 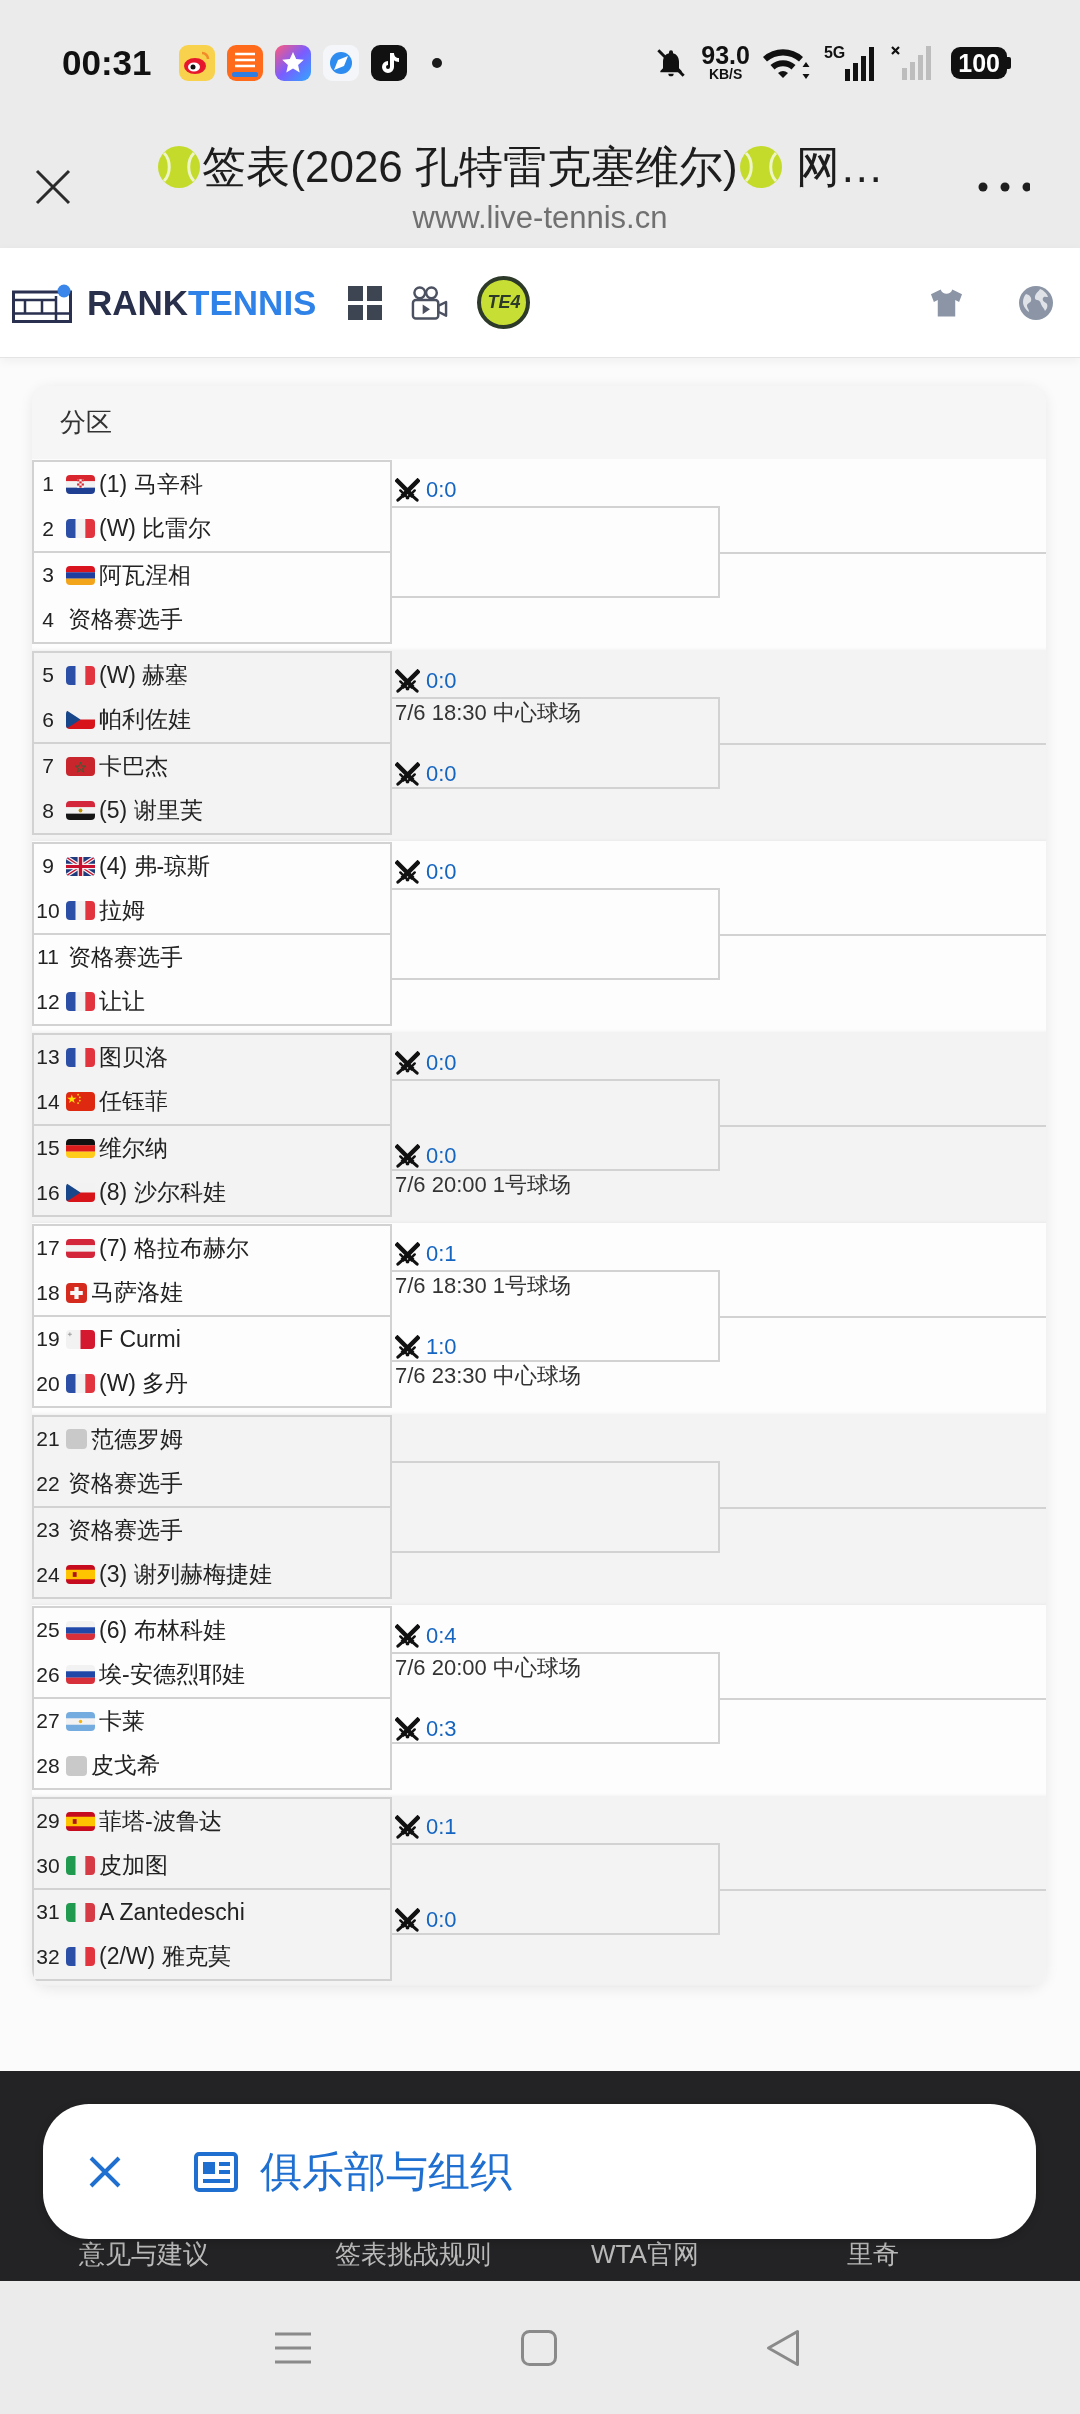 What do you see at coordinates (487, 1667) in the screenshot?
I see `match-schedule: 7/6 20:00 中心球场` at bounding box center [487, 1667].